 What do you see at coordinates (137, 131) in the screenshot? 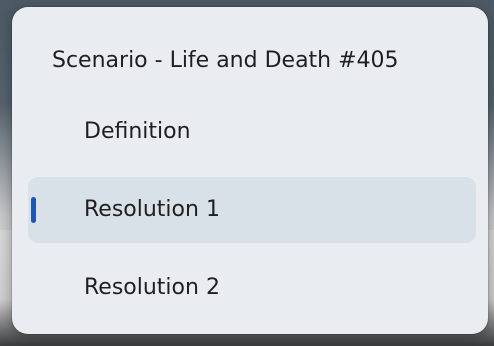
I see `menu-item-label: Definition` at bounding box center [137, 131].